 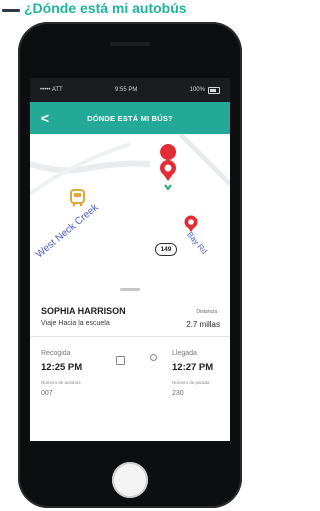 I want to click on status-time: 9:55 PM, so click(x=126, y=90).